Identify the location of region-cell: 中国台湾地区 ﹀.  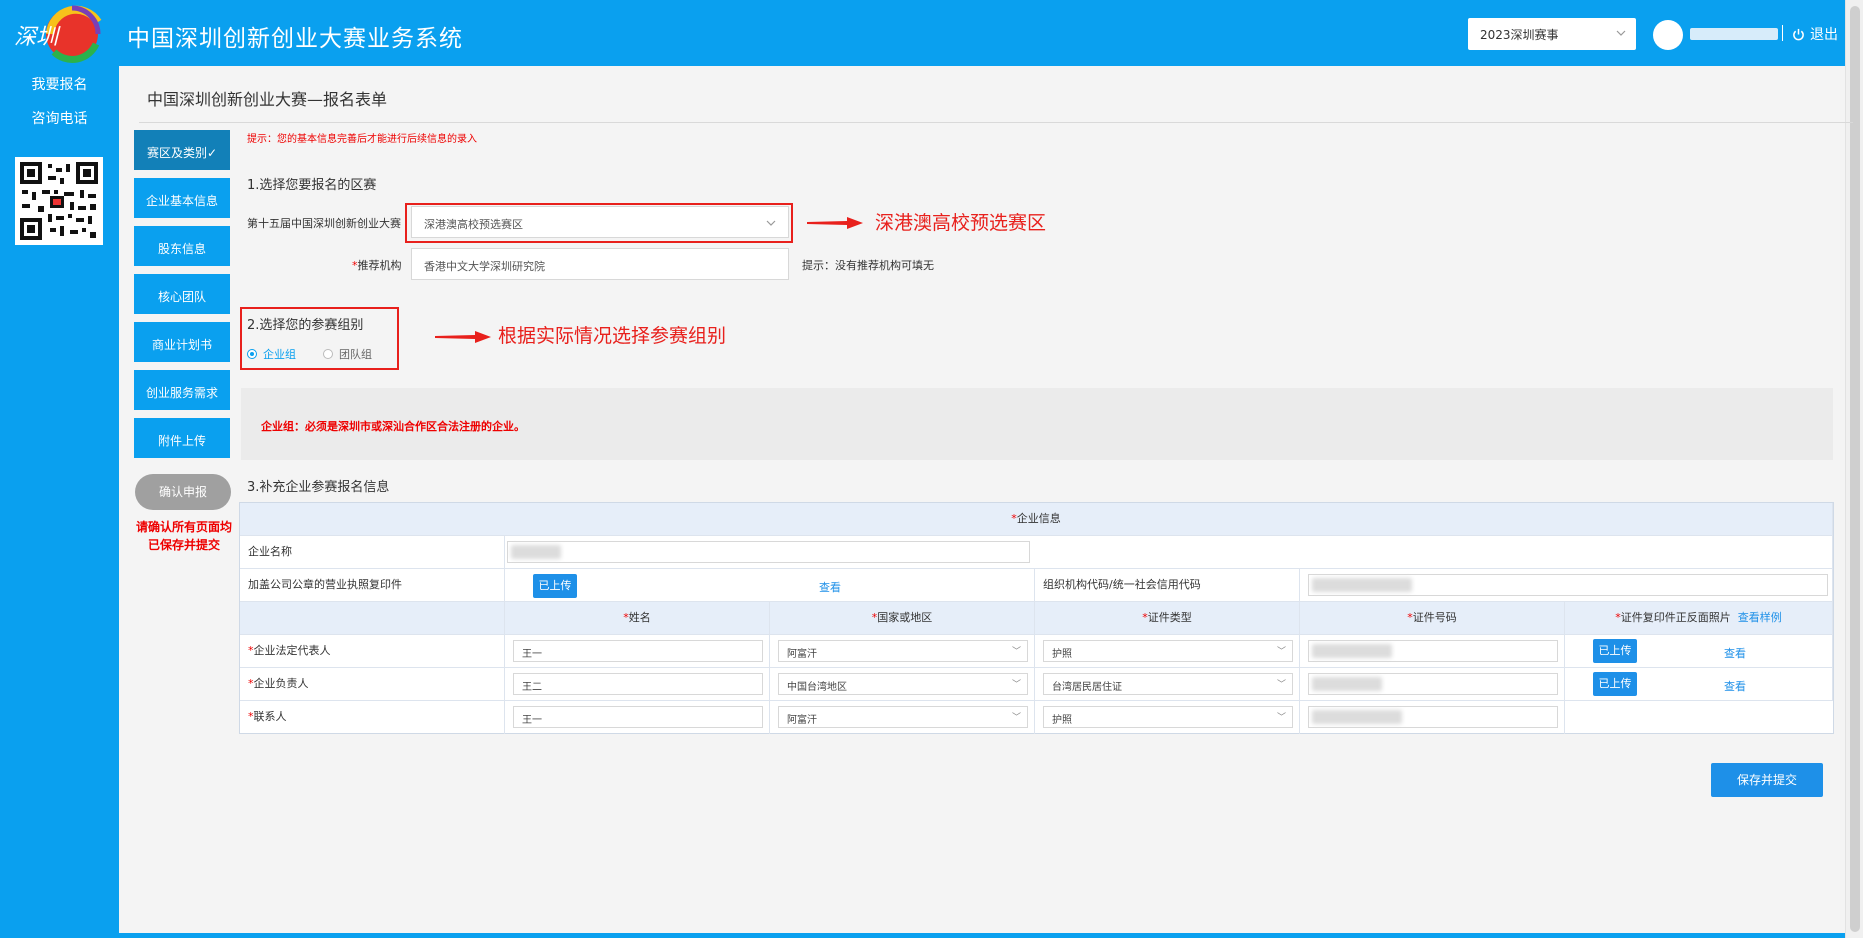
(902, 684).